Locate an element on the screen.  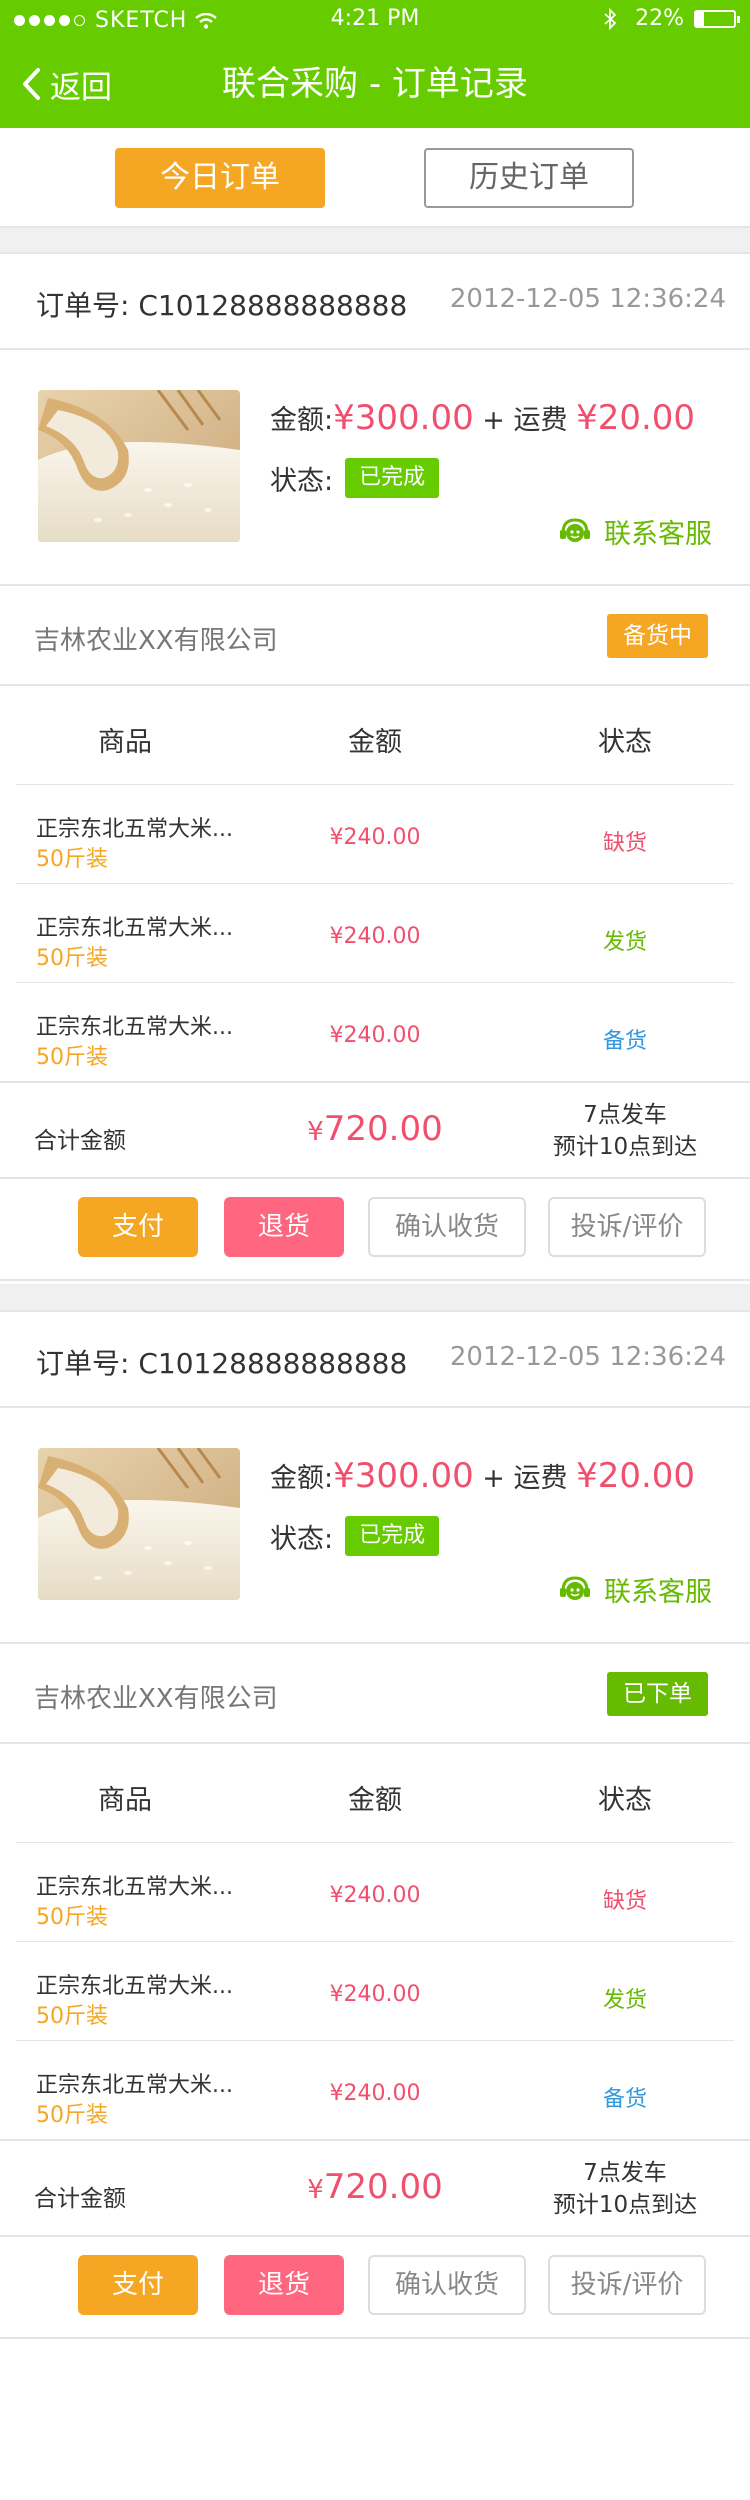
back-label: 返回 is located at coordinates (81, 87).